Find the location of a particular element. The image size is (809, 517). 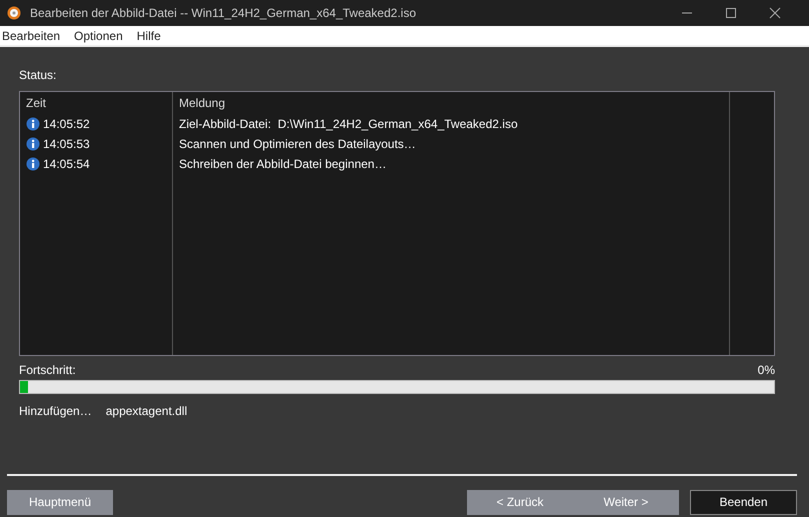

time-cell: 14:05:52 is located at coordinates (66, 124).